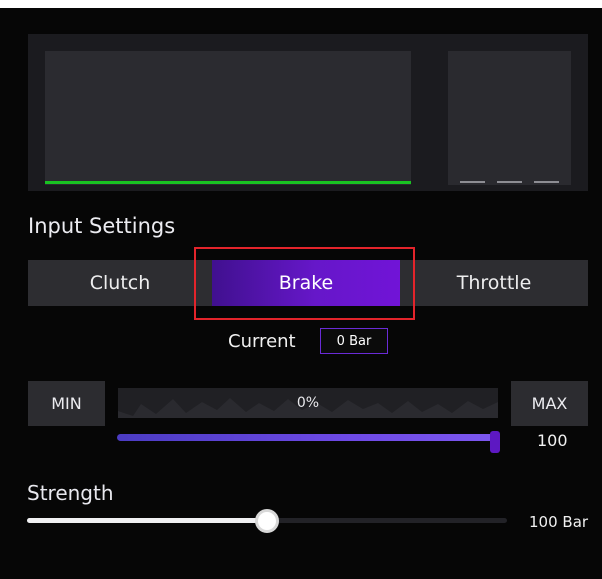 The image size is (602, 579). Describe the element at coordinates (102, 226) in the screenshot. I see `input-settings-title: Input Settings` at that location.